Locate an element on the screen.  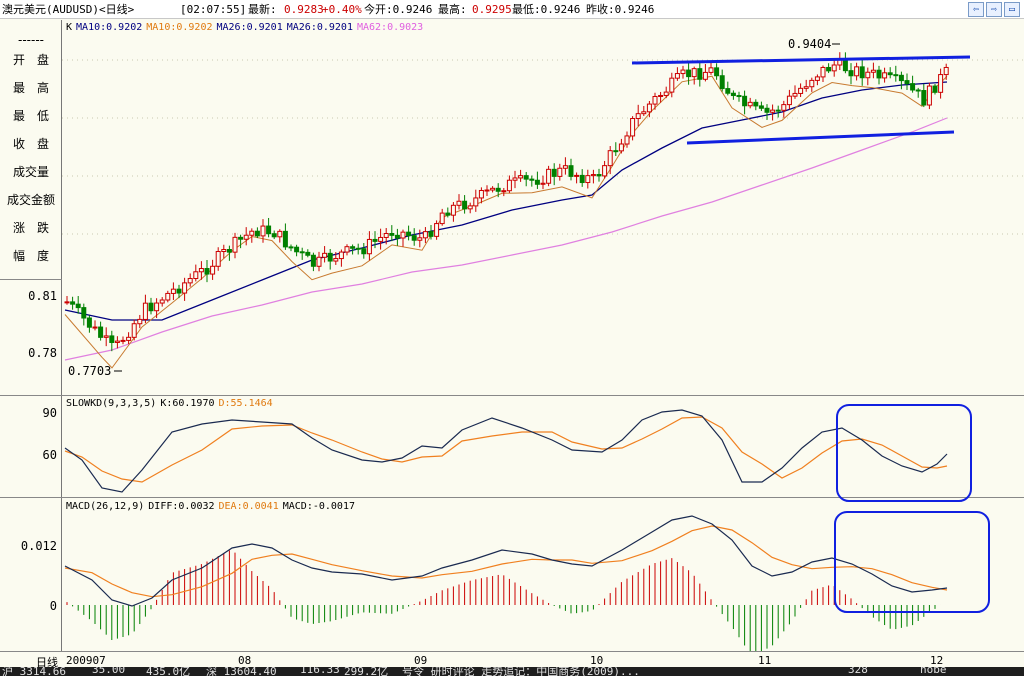
kd-highlight-box is located at coordinates (904, 453).